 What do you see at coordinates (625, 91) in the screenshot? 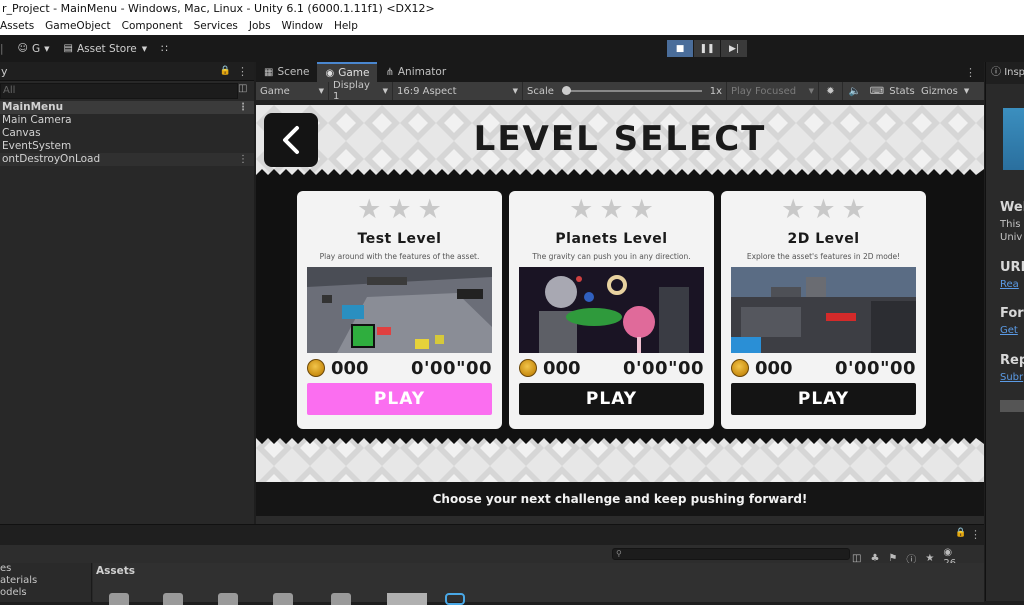
I see `scale-slider: Scale 1x` at bounding box center [625, 91].